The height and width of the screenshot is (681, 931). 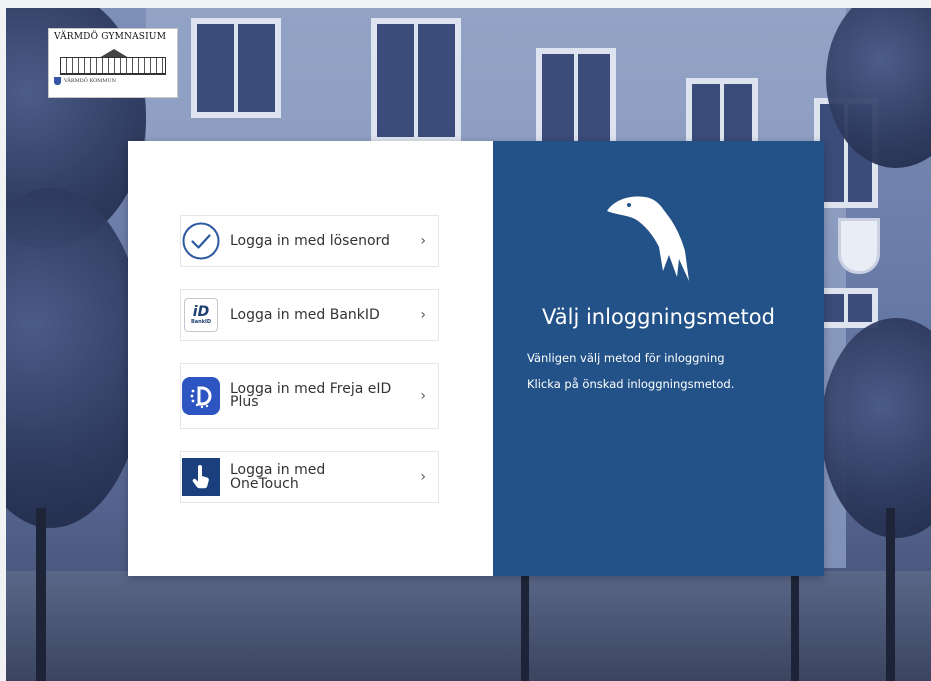 I want to click on login-password-label: Logga in med lösenord, so click(x=310, y=241).